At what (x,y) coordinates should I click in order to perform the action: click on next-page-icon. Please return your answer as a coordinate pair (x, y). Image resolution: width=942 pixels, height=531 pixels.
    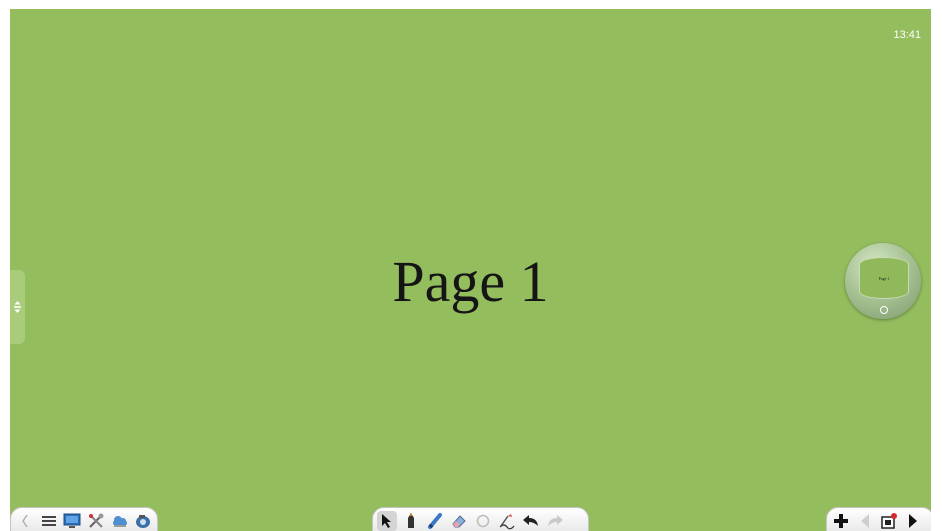
    Looking at the image, I should click on (913, 521).